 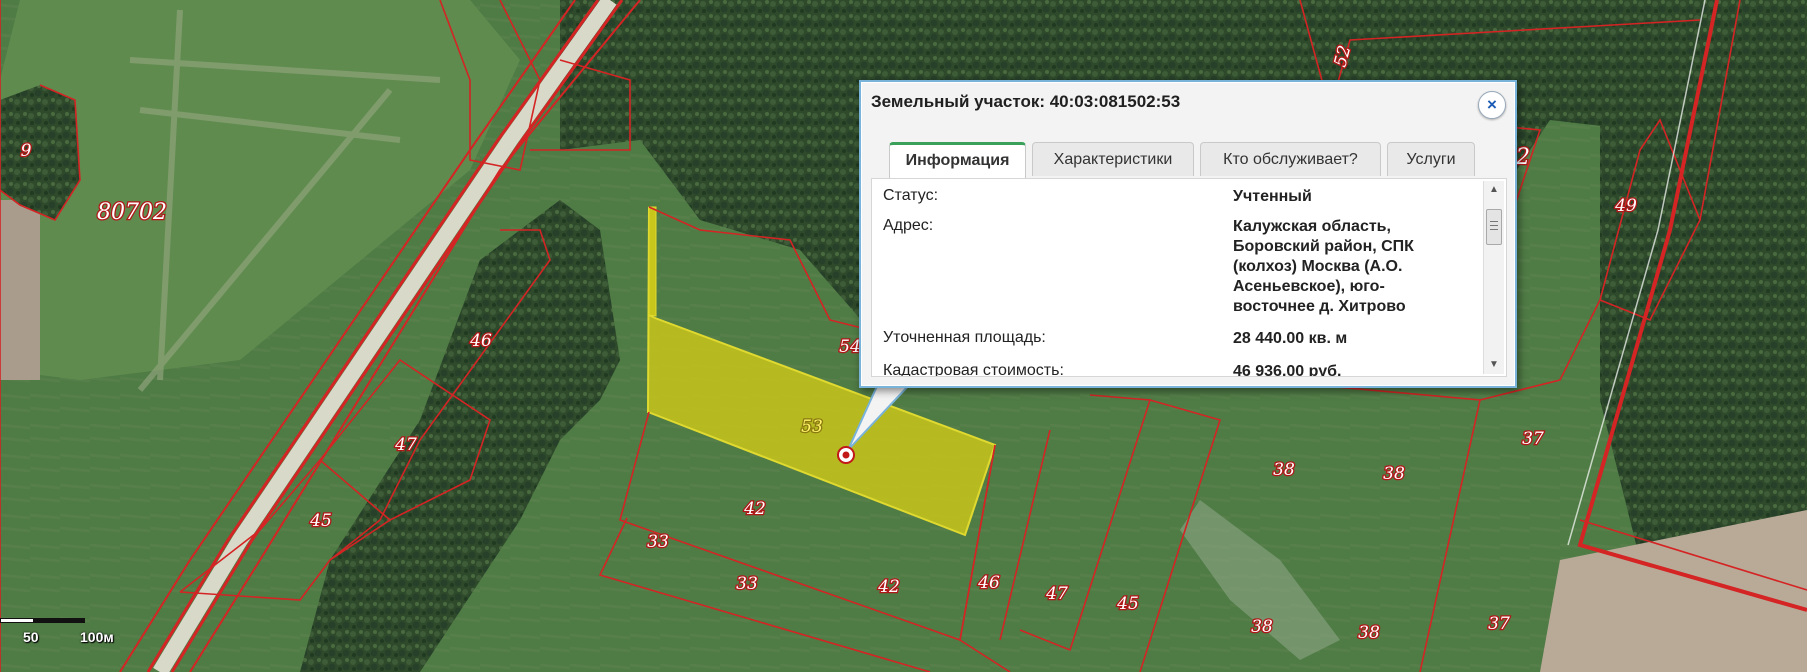 What do you see at coordinates (908, 225) in the screenshot?
I see `info-label: Адрес:` at bounding box center [908, 225].